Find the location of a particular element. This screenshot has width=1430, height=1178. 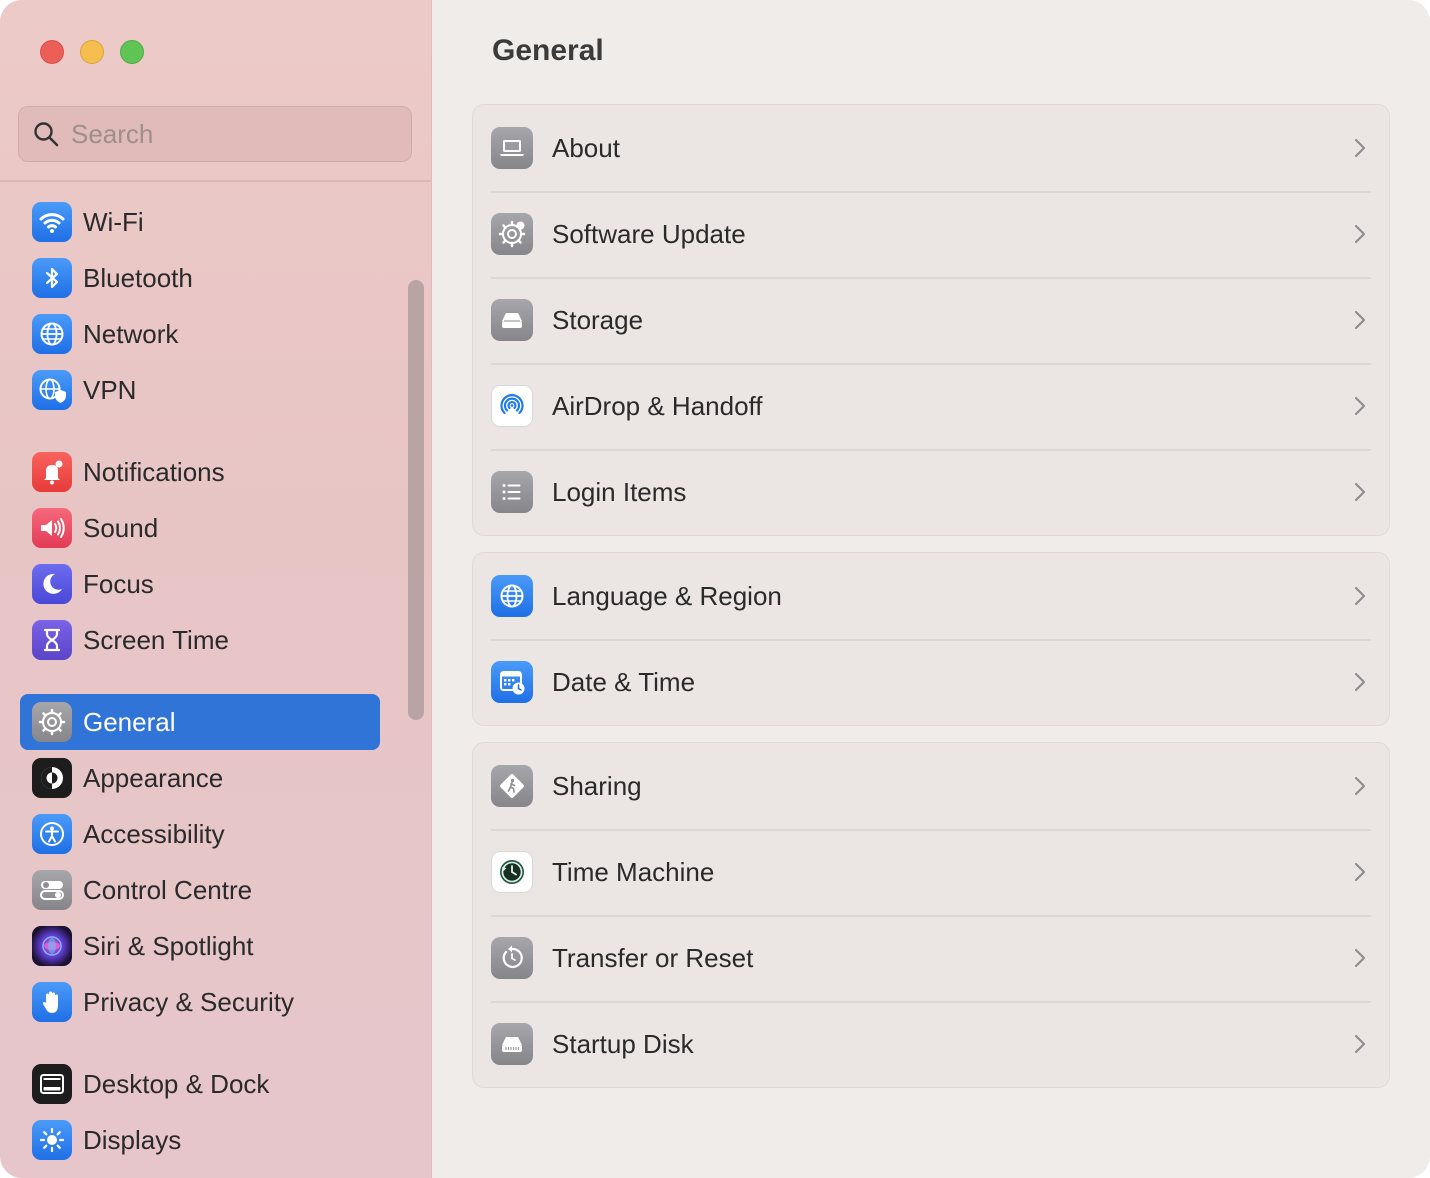

bell-icon is located at coordinates (52, 472).